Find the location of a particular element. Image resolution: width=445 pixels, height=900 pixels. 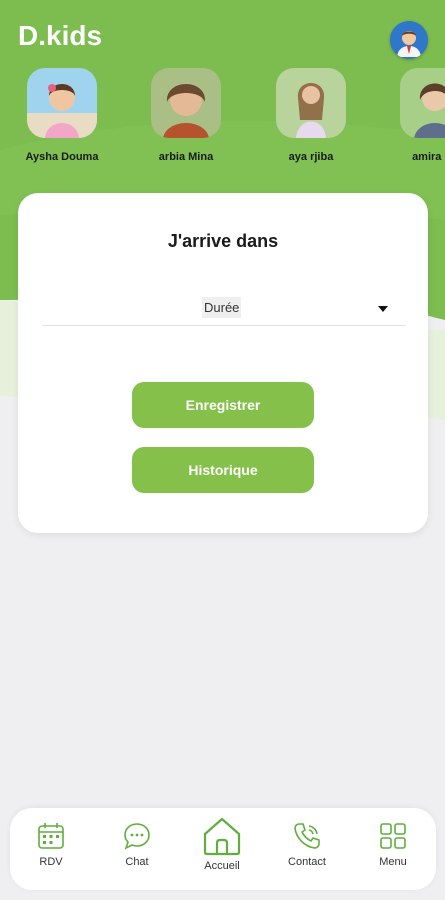

kid-name: arbia Mina is located at coordinates (186, 157).